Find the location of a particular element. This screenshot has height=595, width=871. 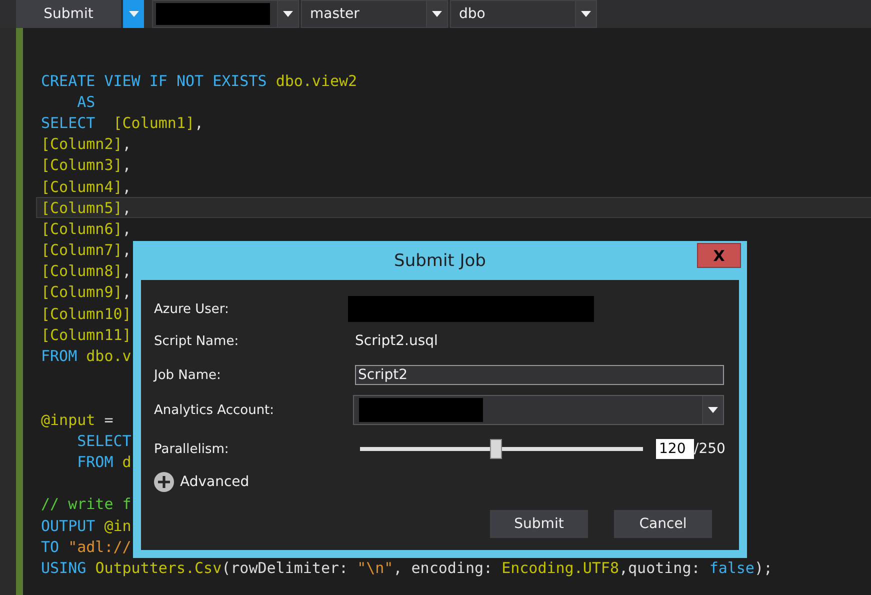

code-line: [Column11] is located at coordinates (86, 335).